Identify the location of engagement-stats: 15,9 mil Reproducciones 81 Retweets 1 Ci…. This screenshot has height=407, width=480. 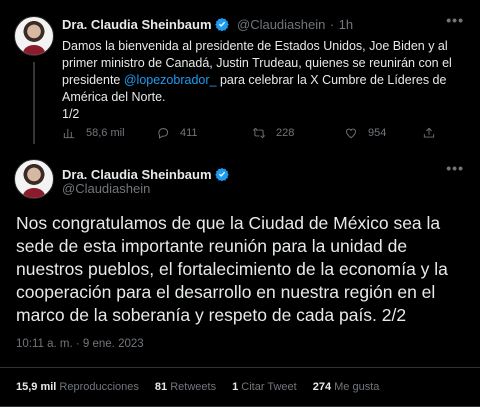
(197, 387).